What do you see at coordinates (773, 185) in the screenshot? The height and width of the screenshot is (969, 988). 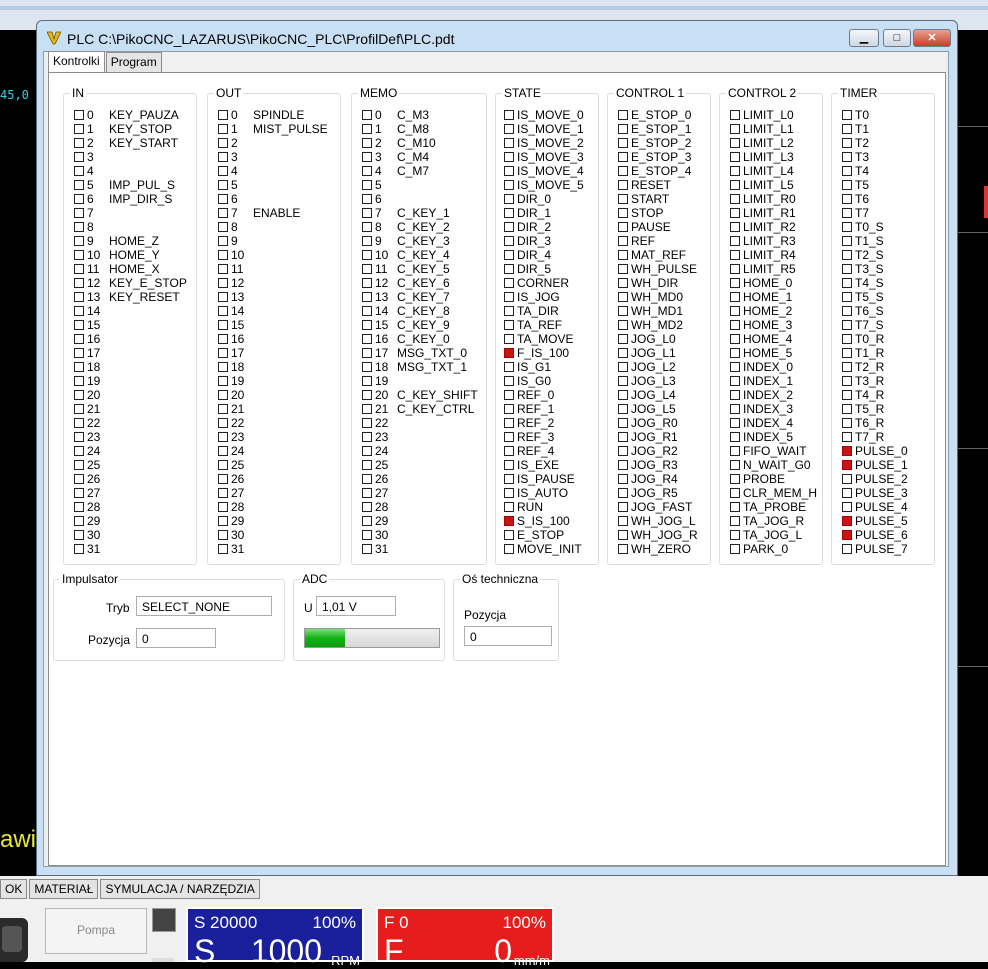 I see `control2-row: LIMIT_L5` at bounding box center [773, 185].